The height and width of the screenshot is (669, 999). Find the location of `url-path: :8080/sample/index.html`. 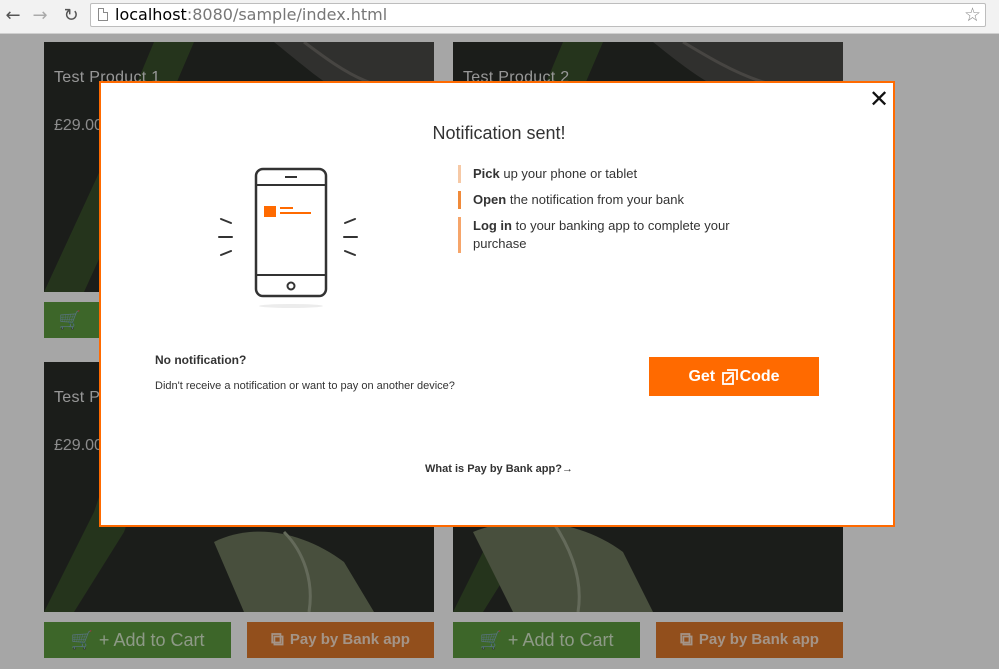

url-path: :8080/sample/index.html is located at coordinates (287, 14).